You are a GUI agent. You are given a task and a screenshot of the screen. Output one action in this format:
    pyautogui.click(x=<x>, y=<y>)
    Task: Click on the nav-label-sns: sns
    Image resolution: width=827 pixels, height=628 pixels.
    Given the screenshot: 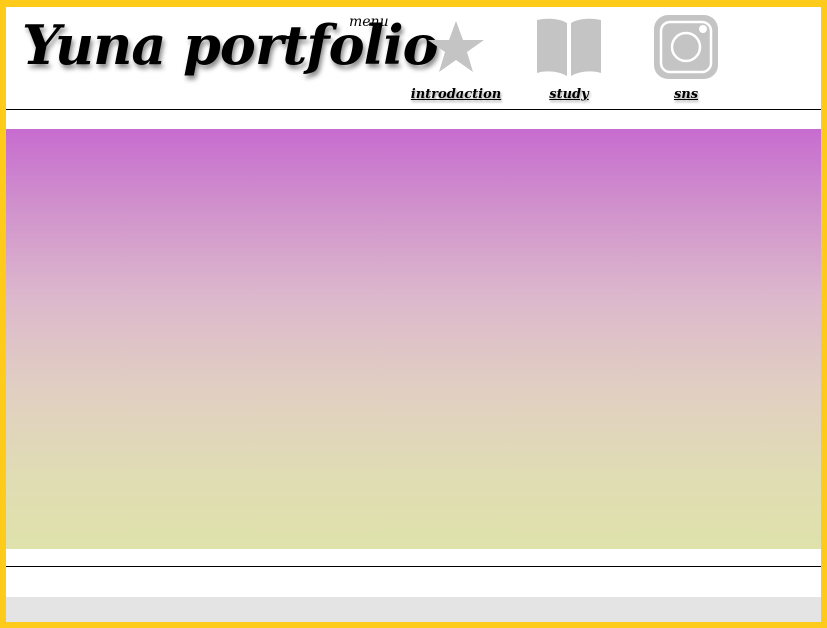 What is the action you would take?
    pyautogui.click(x=686, y=94)
    